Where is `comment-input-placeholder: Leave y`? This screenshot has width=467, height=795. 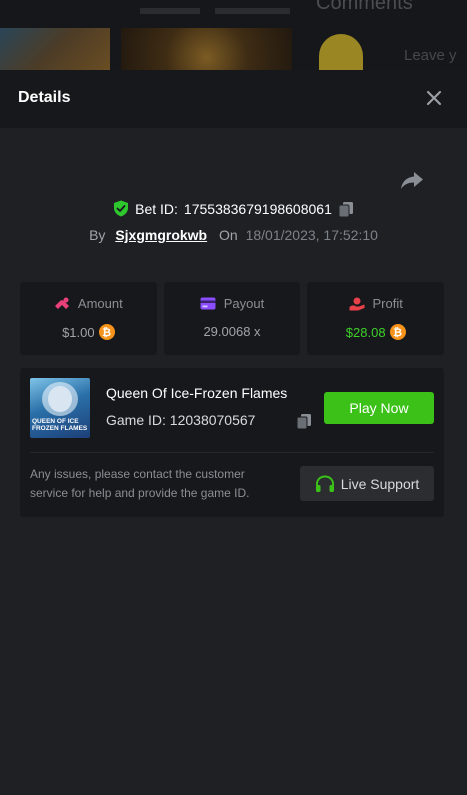 comment-input-placeholder: Leave y is located at coordinates (430, 55).